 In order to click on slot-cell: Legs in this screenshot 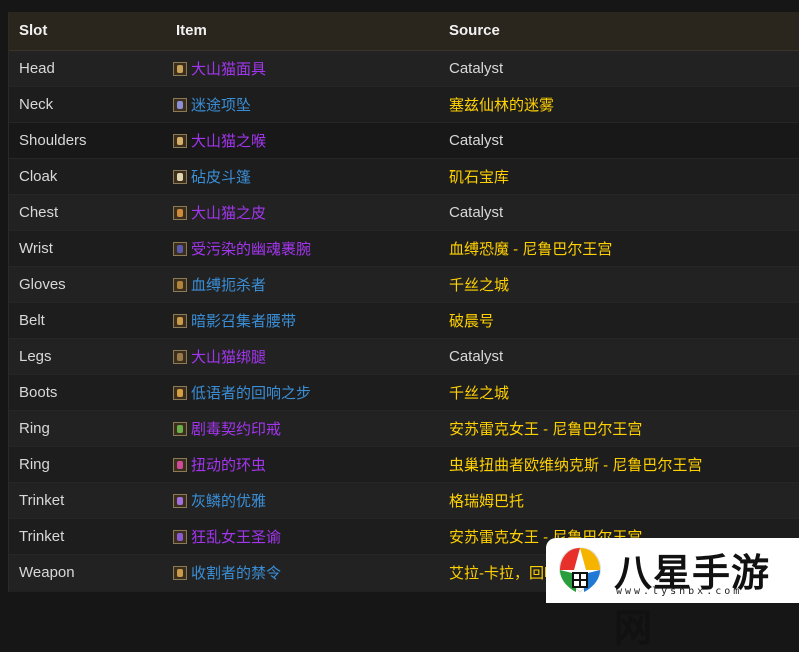, I will do `click(87, 355)`.